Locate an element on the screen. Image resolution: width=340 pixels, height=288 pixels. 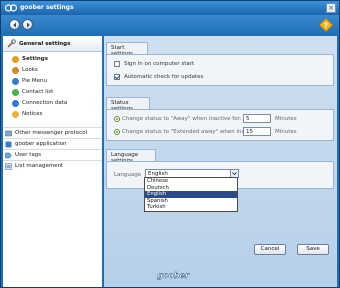
extended-away-minutes-unit: Minutes is located at coordinates (286, 132).